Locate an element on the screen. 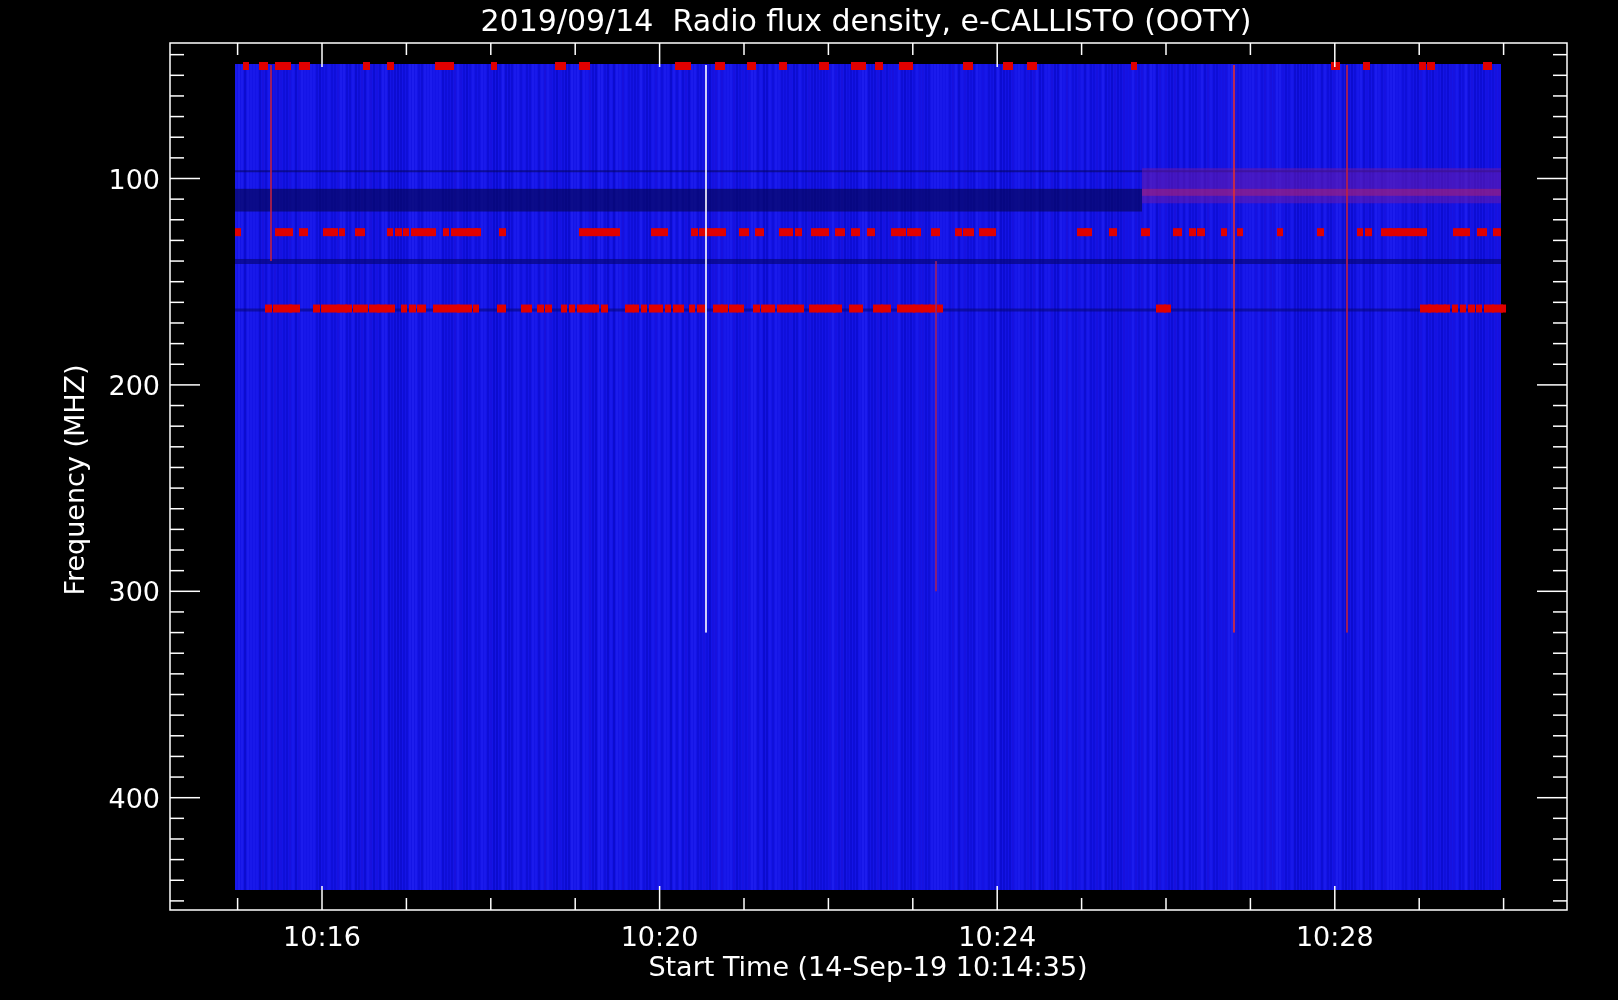 This screenshot has height=1000, width=1618. x-tick-label: 10:28 is located at coordinates (1334, 936).